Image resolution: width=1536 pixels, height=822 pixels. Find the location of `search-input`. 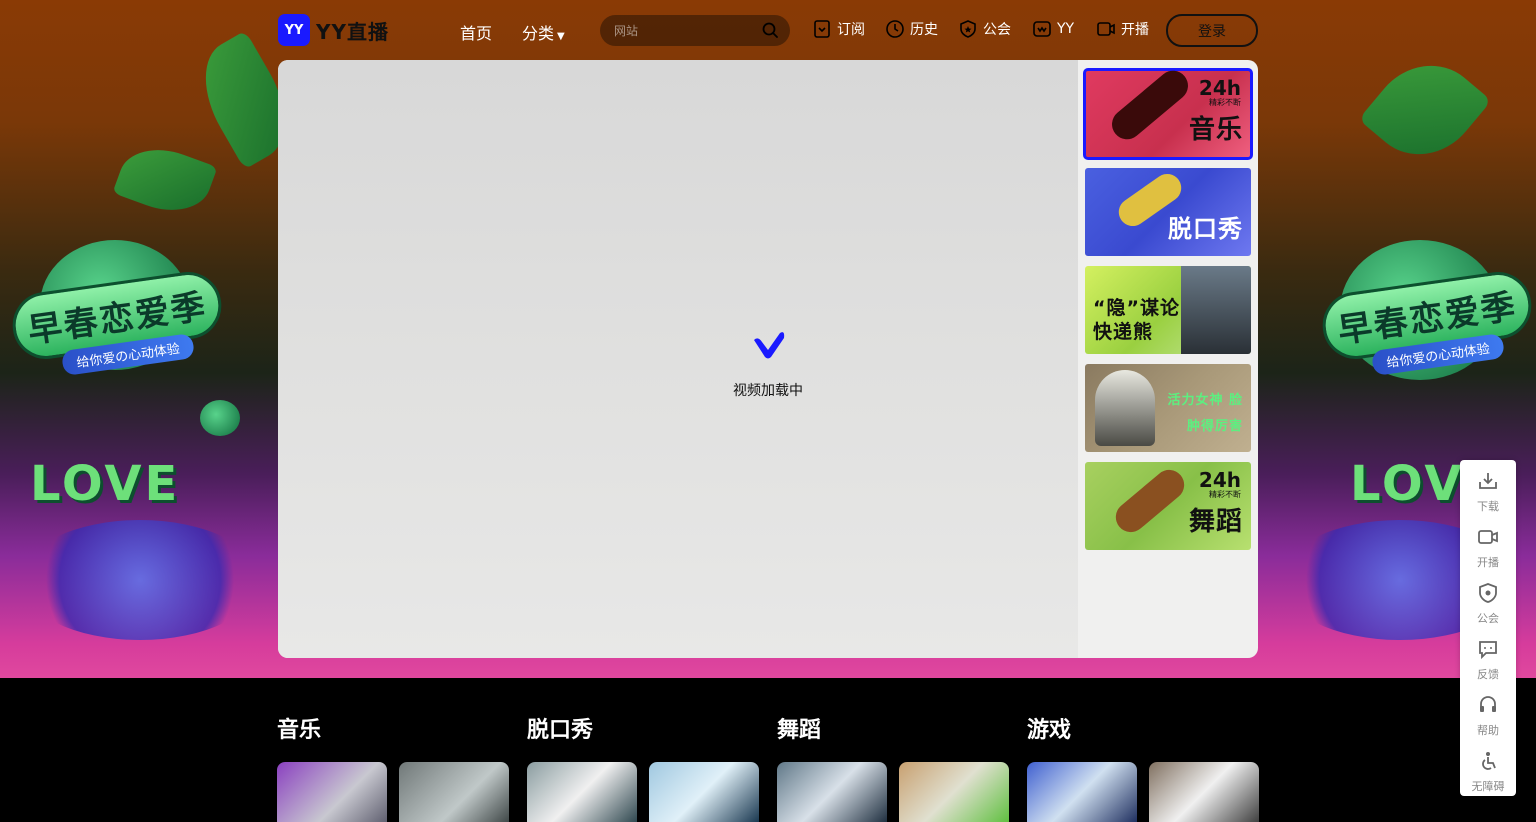

search-input is located at coordinates (684, 31).